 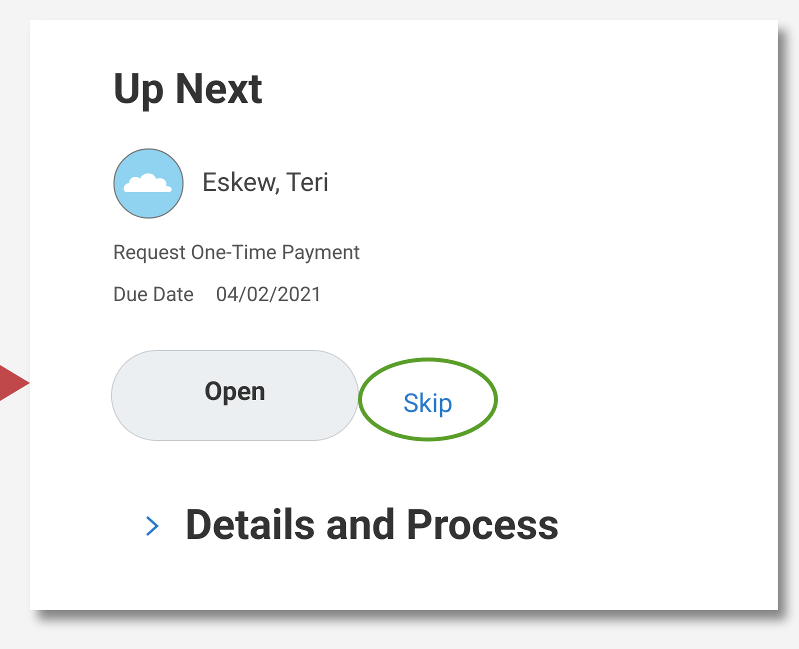 What do you see at coordinates (235, 395) in the screenshot?
I see `open-button: Open` at bounding box center [235, 395].